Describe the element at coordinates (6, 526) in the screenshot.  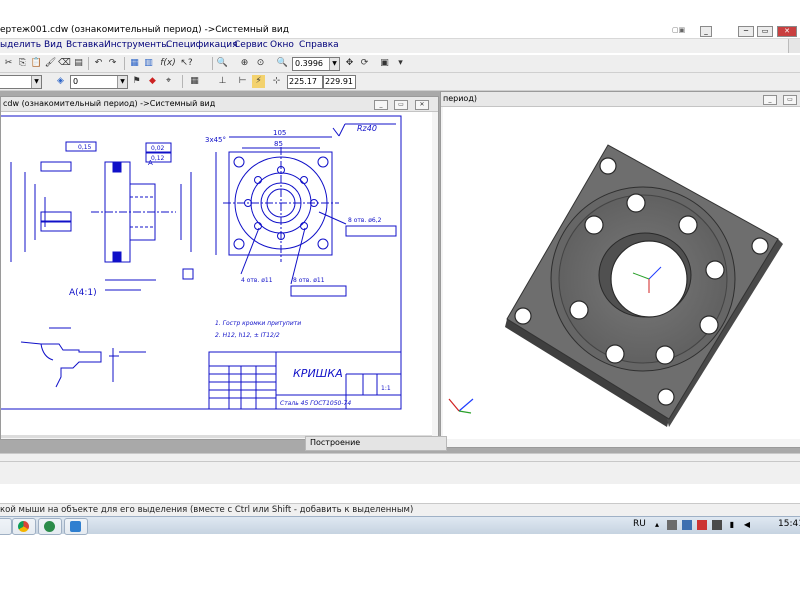
I see `start-button` at that location.